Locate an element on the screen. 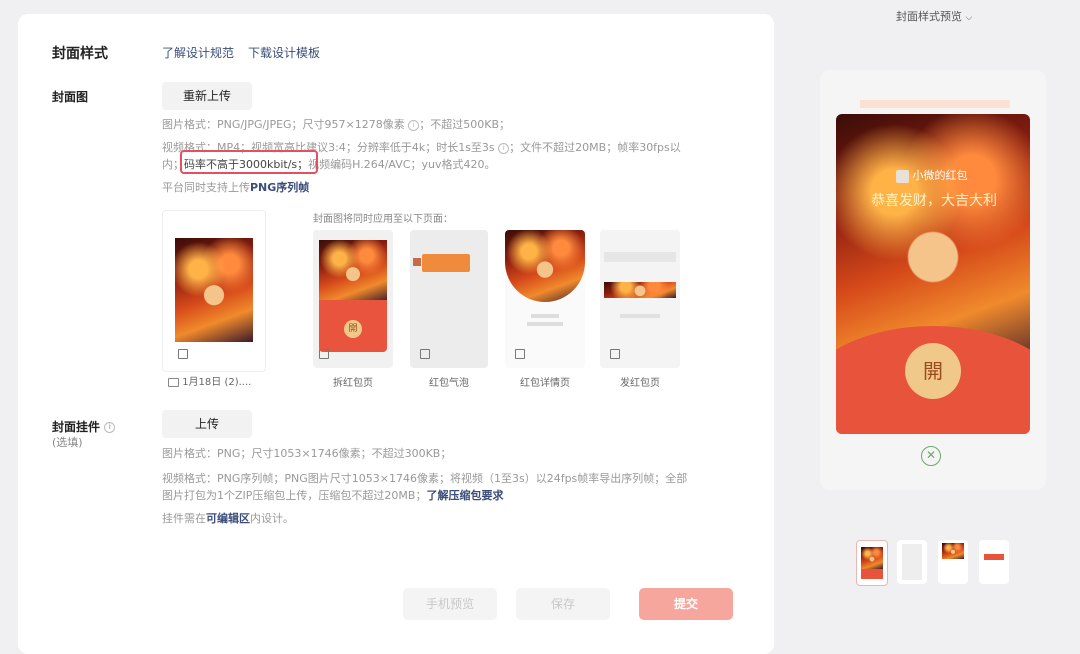 The image size is (1080, 654). video-icon is located at coordinates (173, 382).